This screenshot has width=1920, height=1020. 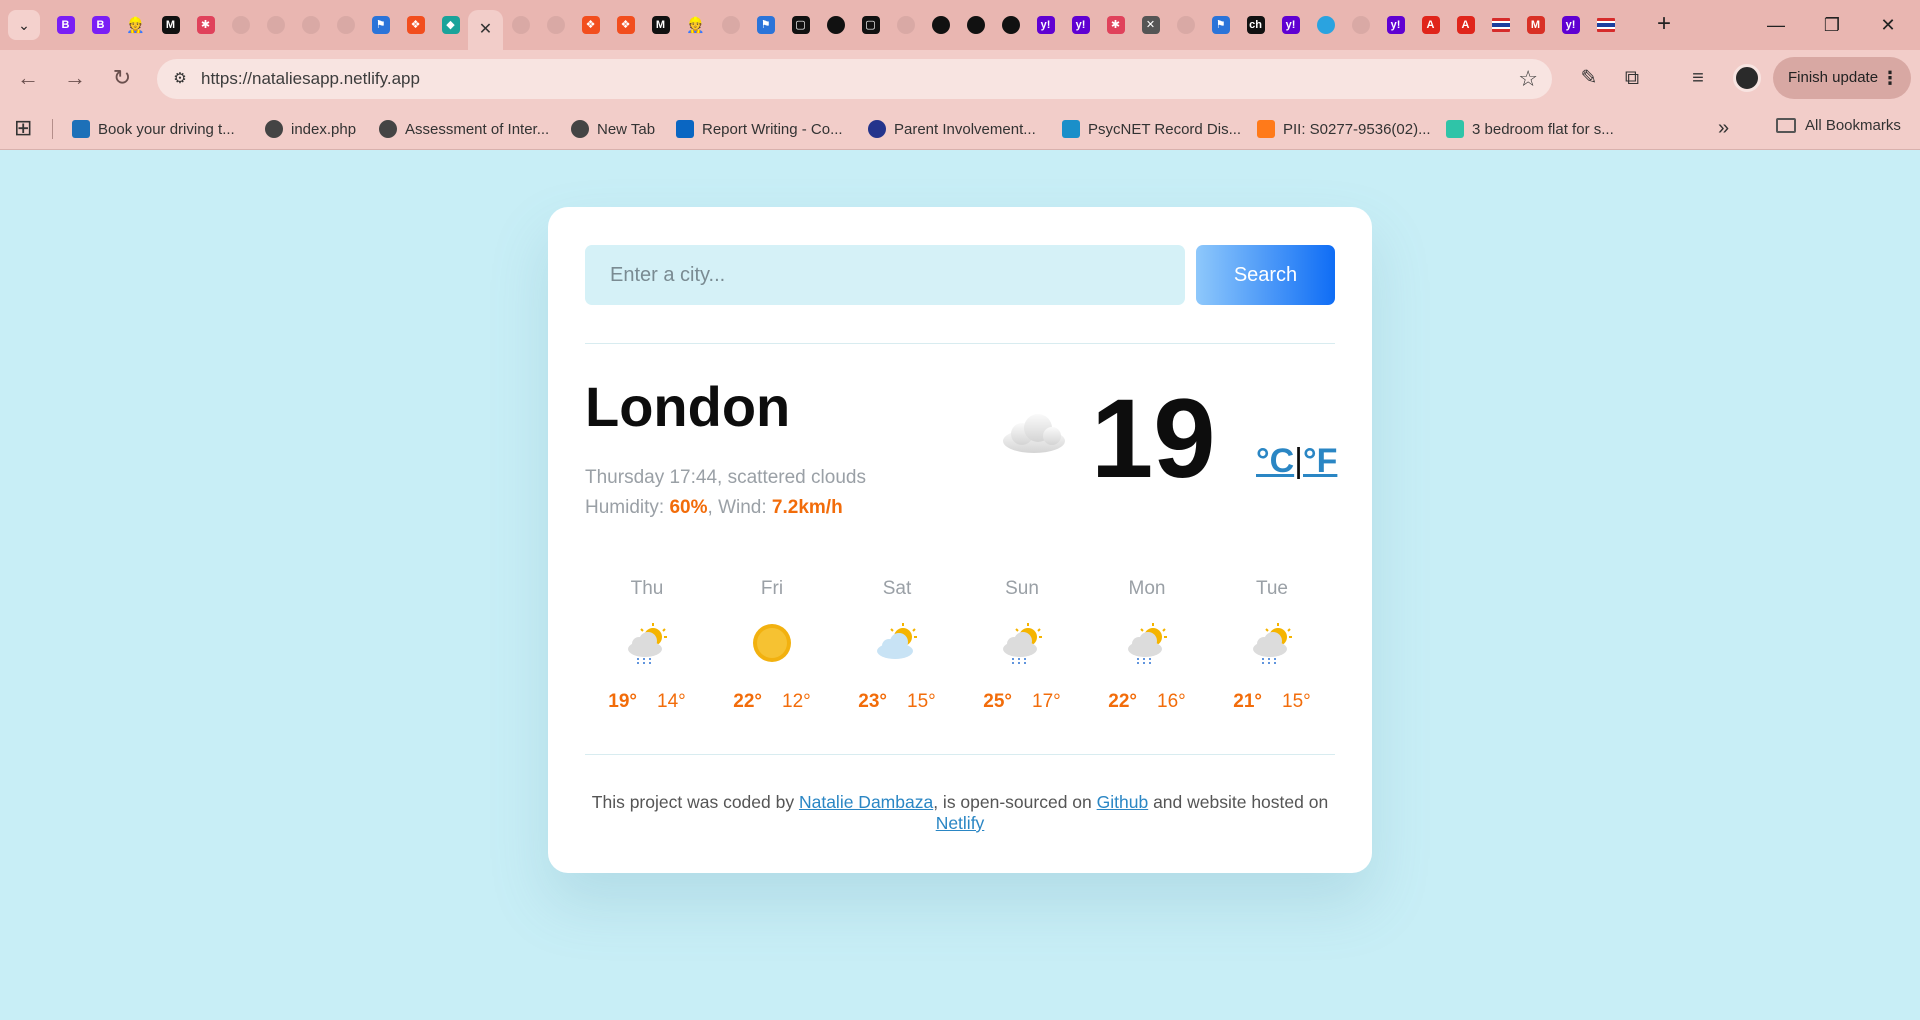 I want to click on media-controls-icon: ≡, so click(x=1698, y=78).